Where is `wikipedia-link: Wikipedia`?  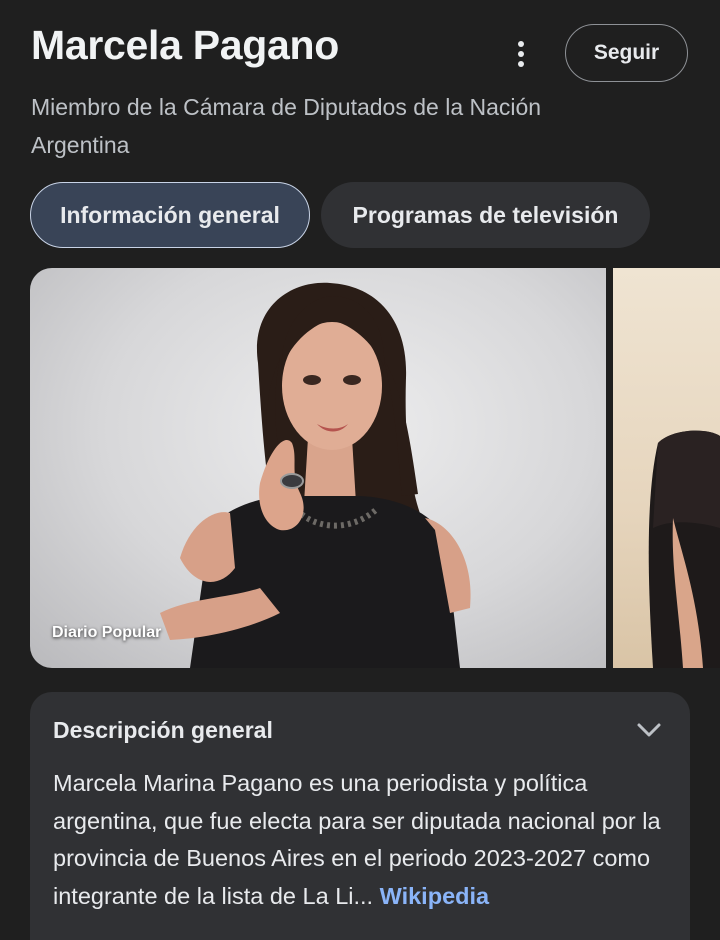 wikipedia-link: Wikipedia is located at coordinates (434, 896).